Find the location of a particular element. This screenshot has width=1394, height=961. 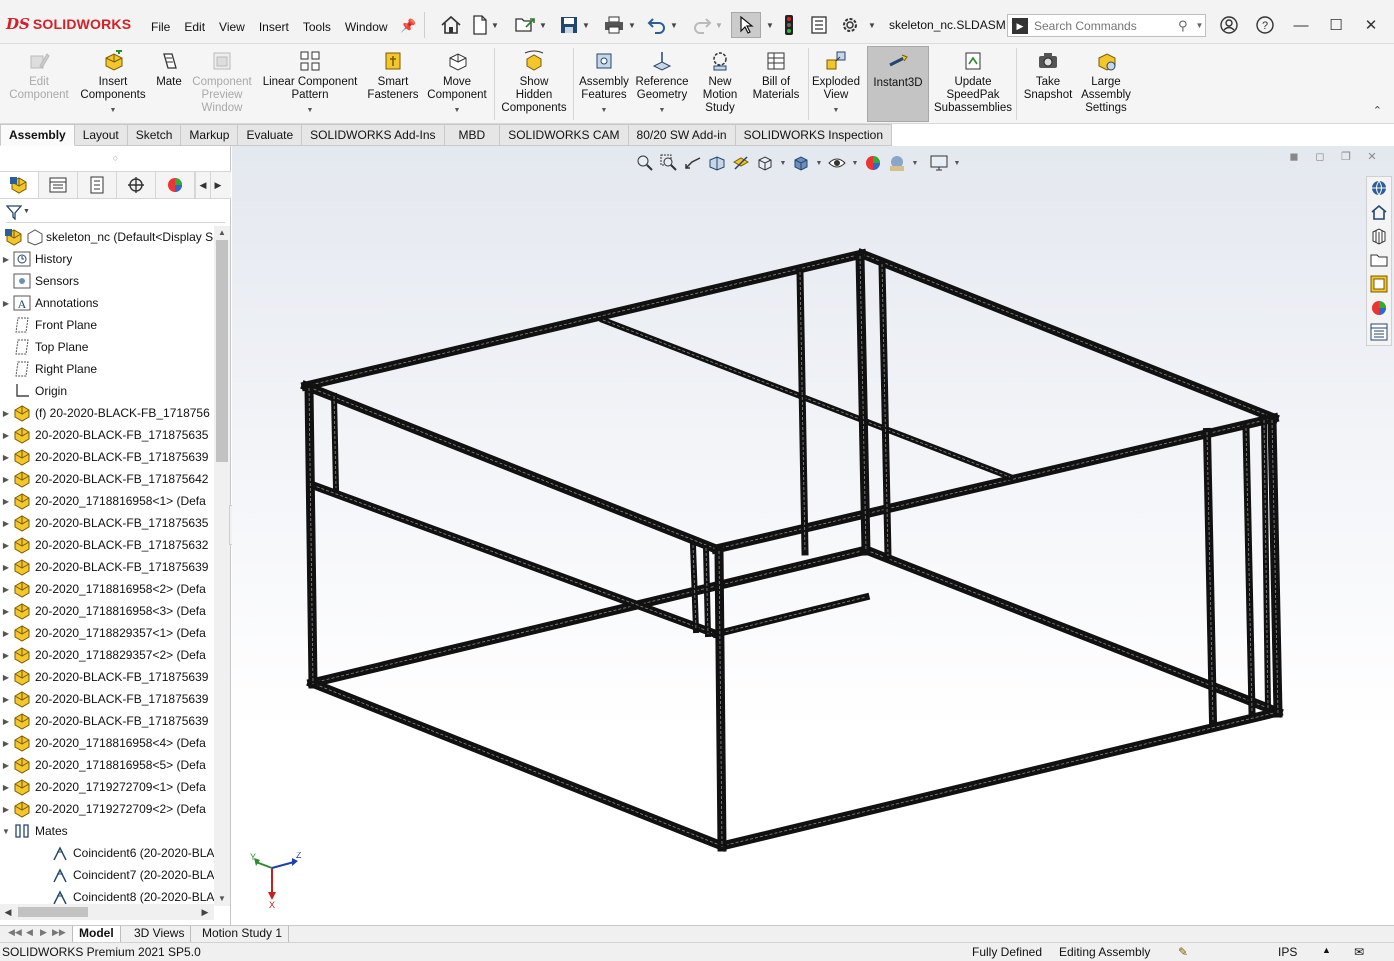

tree-item-9: ▶ 20-2020-BLACK-FB_171875639 is located at coordinates (107, 457).